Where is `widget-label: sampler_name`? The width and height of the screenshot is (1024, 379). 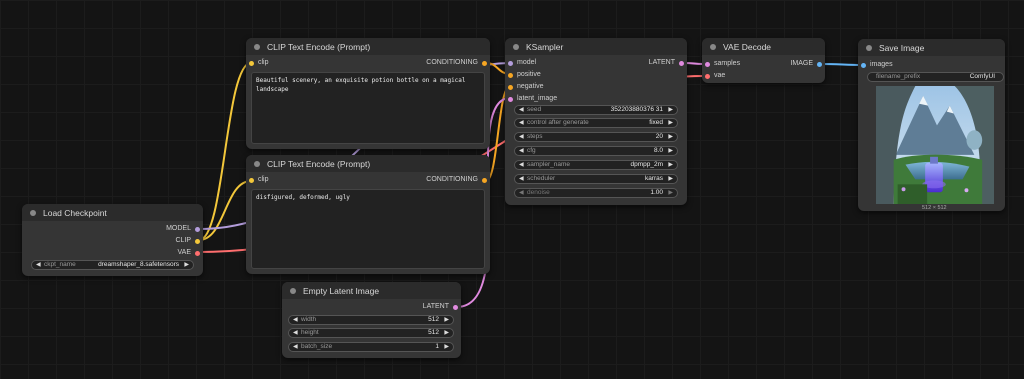 widget-label: sampler_name is located at coordinates (548, 164).